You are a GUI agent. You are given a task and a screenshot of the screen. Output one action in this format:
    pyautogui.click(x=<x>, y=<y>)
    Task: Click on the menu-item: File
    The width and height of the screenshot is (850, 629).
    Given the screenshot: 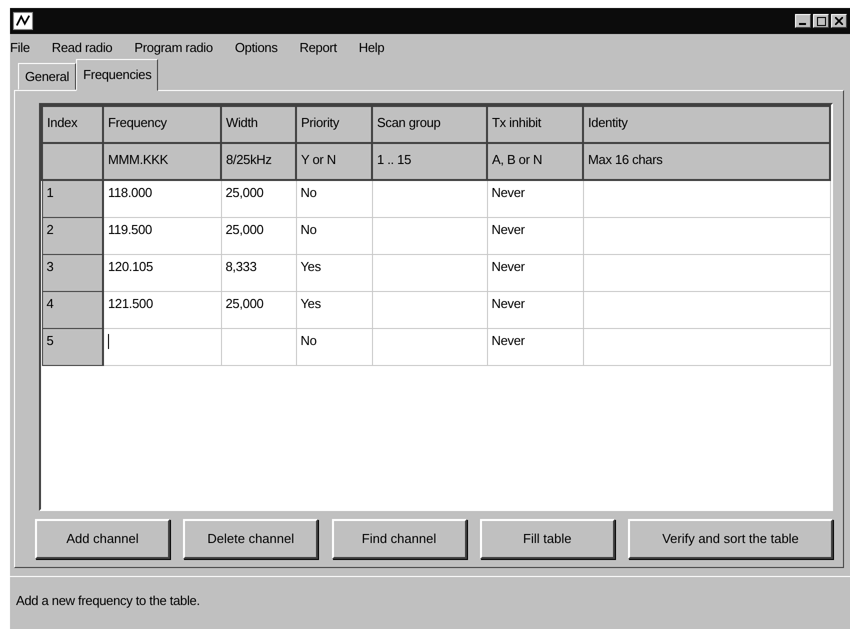 What is the action you would take?
    pyautogui.click(x=20, y=49)
    